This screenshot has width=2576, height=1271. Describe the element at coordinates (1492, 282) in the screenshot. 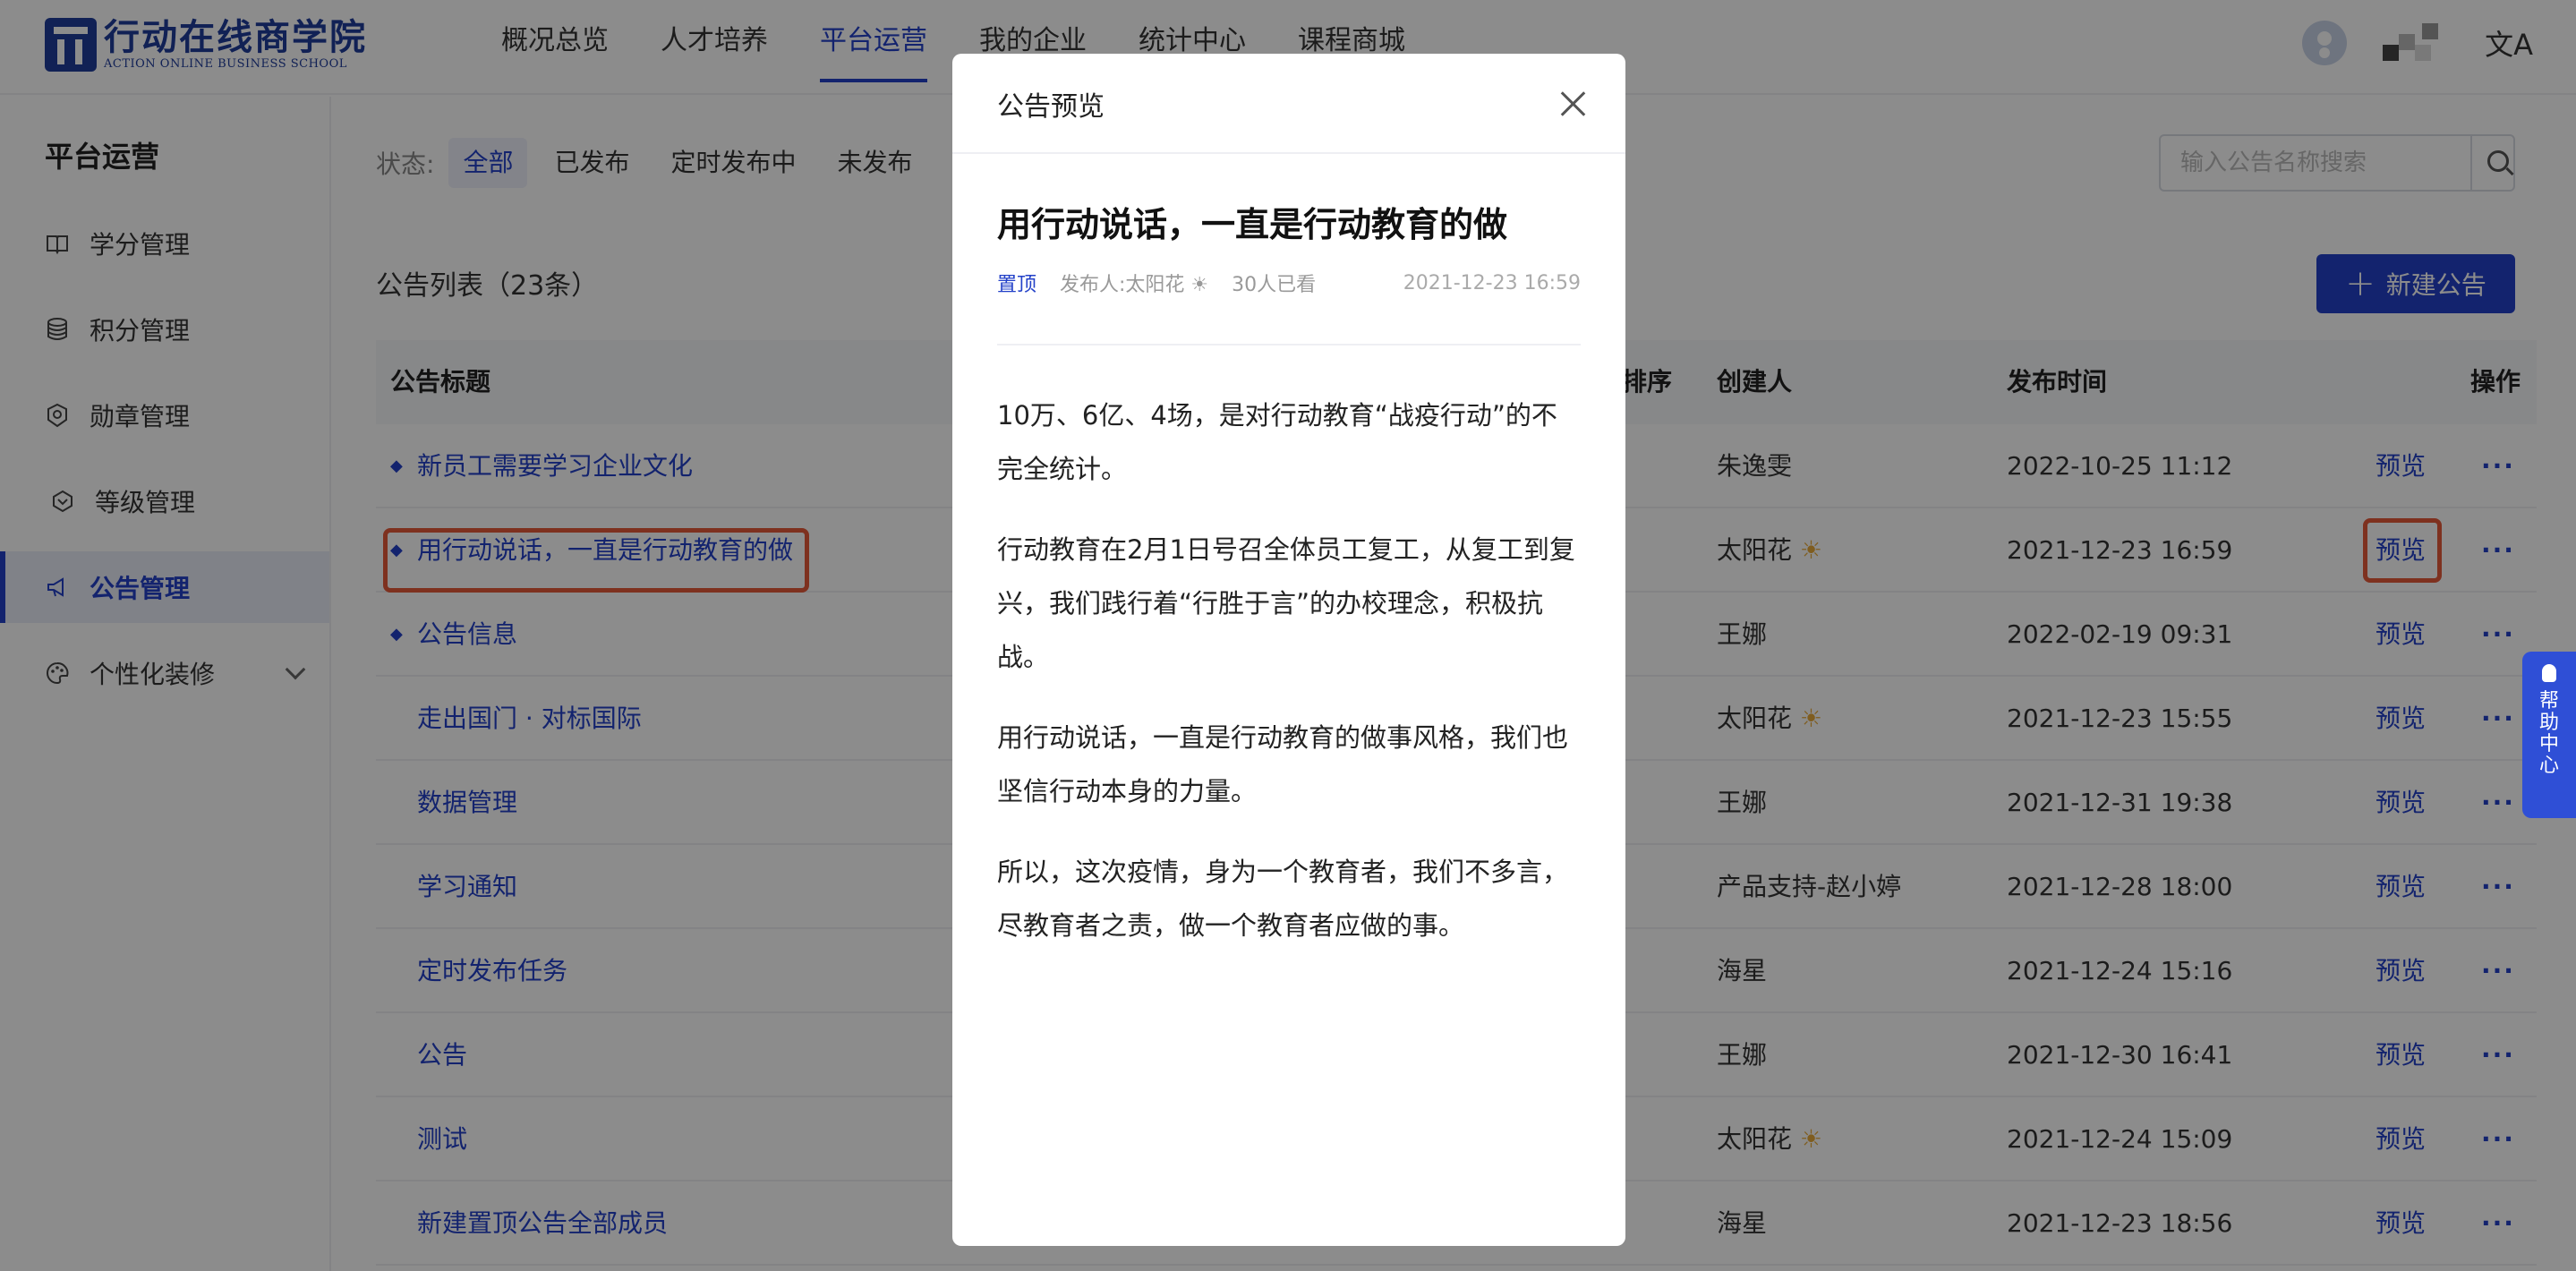

I see `publish-date: 2021-12-23 16:59` at that location.